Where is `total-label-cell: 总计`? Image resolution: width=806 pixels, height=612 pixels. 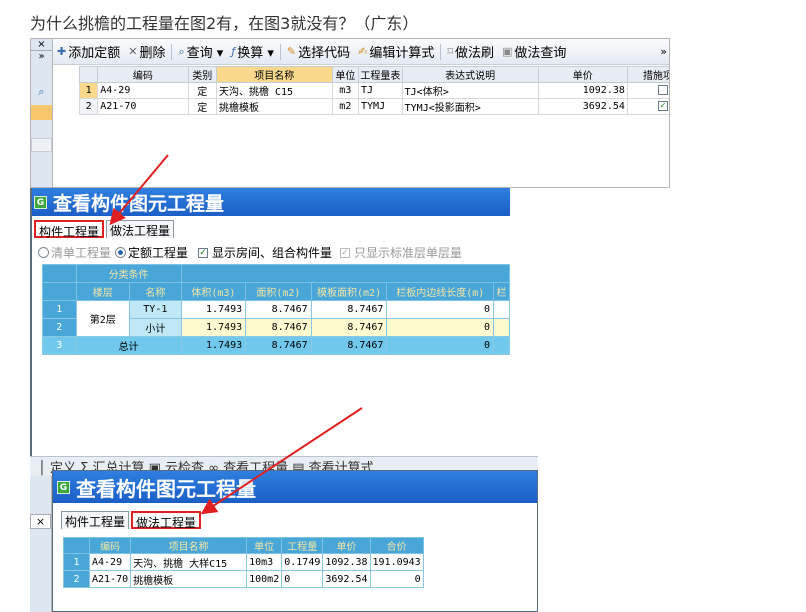 total-label-cell: 总计 is located at coordinates (128, 345).